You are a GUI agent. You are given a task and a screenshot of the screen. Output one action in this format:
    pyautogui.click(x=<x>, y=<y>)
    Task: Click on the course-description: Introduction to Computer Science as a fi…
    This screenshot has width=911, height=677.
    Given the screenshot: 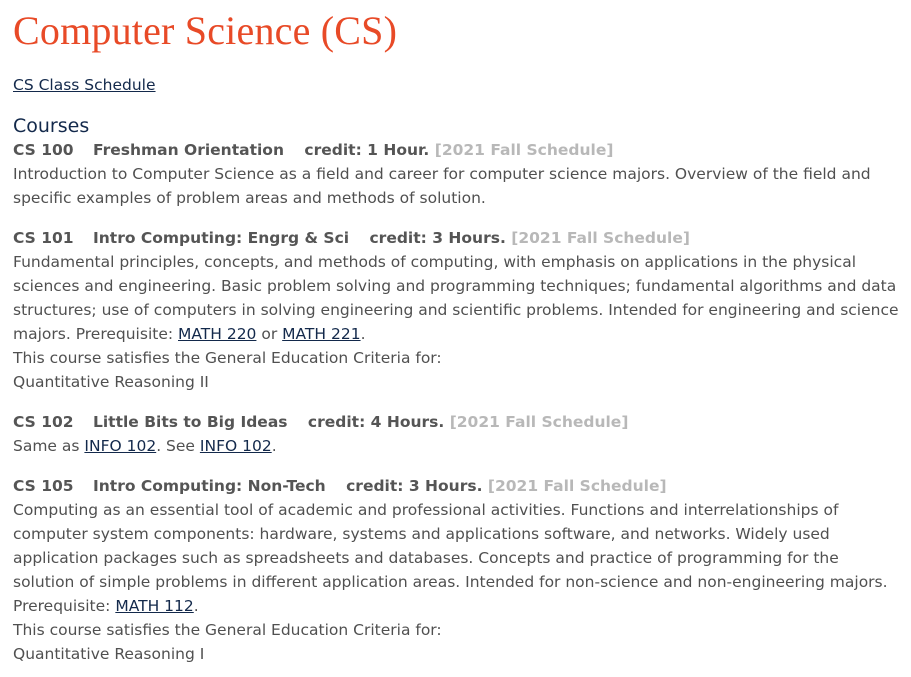 What is the action you would take?
    pyautogui.click(x=462, y=186)
    